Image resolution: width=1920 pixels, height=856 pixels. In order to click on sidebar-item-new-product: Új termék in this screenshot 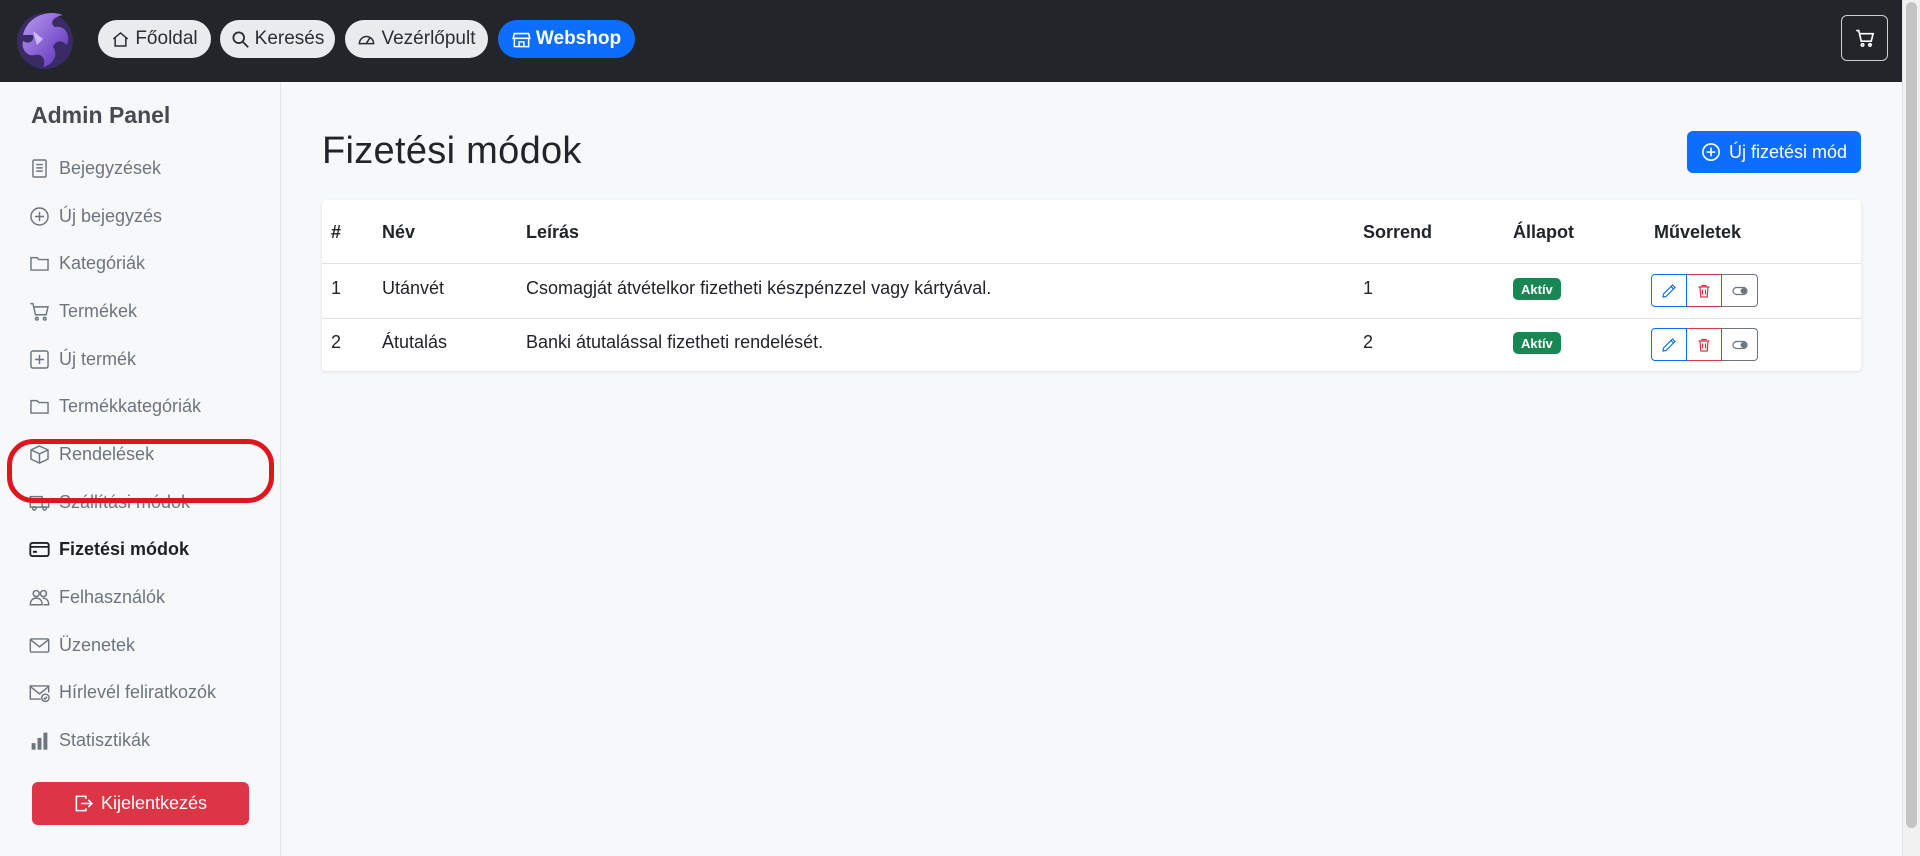, I will do `click(82, 359)`.